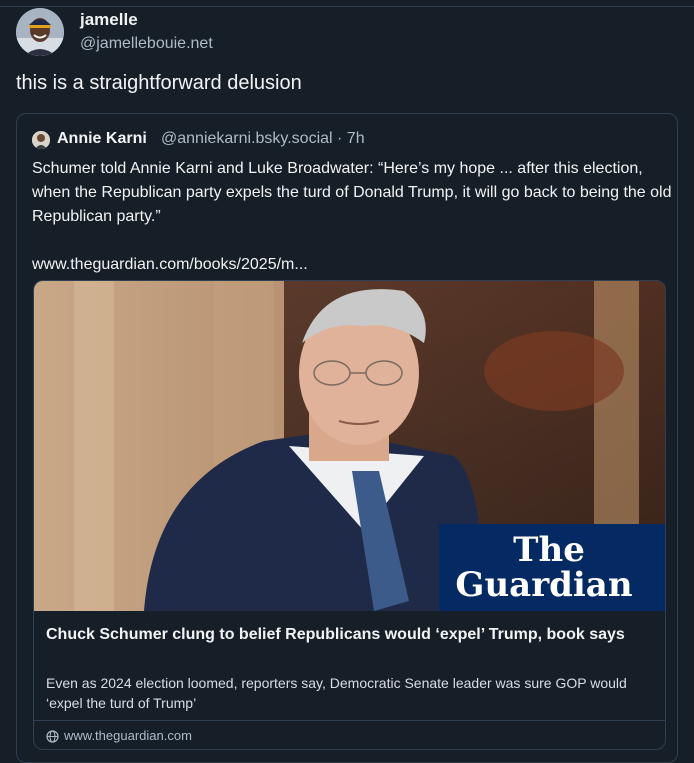 The width and height of the screenshot is (694, 763). What do you see at coordinates (109, 20) in the screenshot?
I see `author-display-name: jamelle` at bounding box center [109, 20].